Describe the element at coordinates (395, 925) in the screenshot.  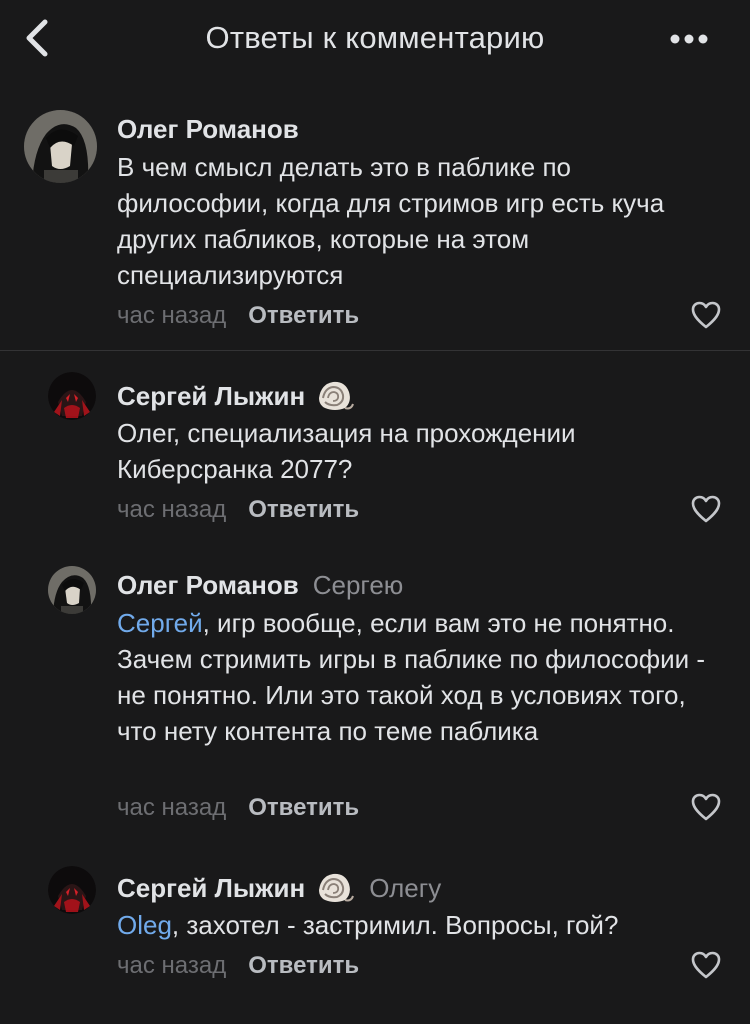
I see `comment-text-body: , захотел - застримил. Вопросы, гой?` at that location.